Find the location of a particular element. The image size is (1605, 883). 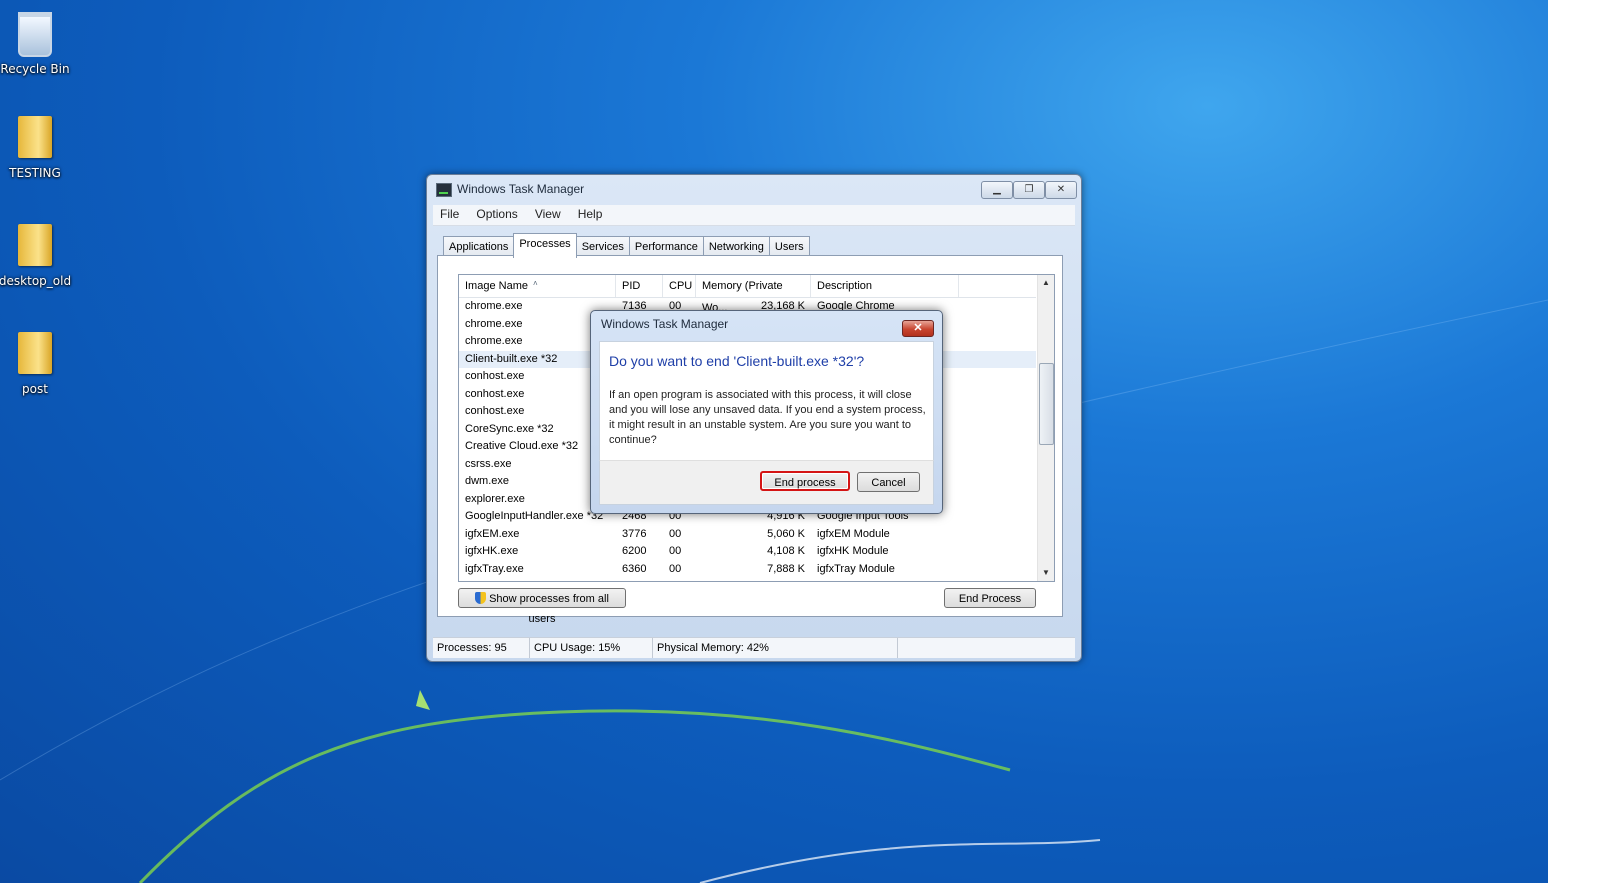

menu-options: Options is located at coordinates (496, 213).